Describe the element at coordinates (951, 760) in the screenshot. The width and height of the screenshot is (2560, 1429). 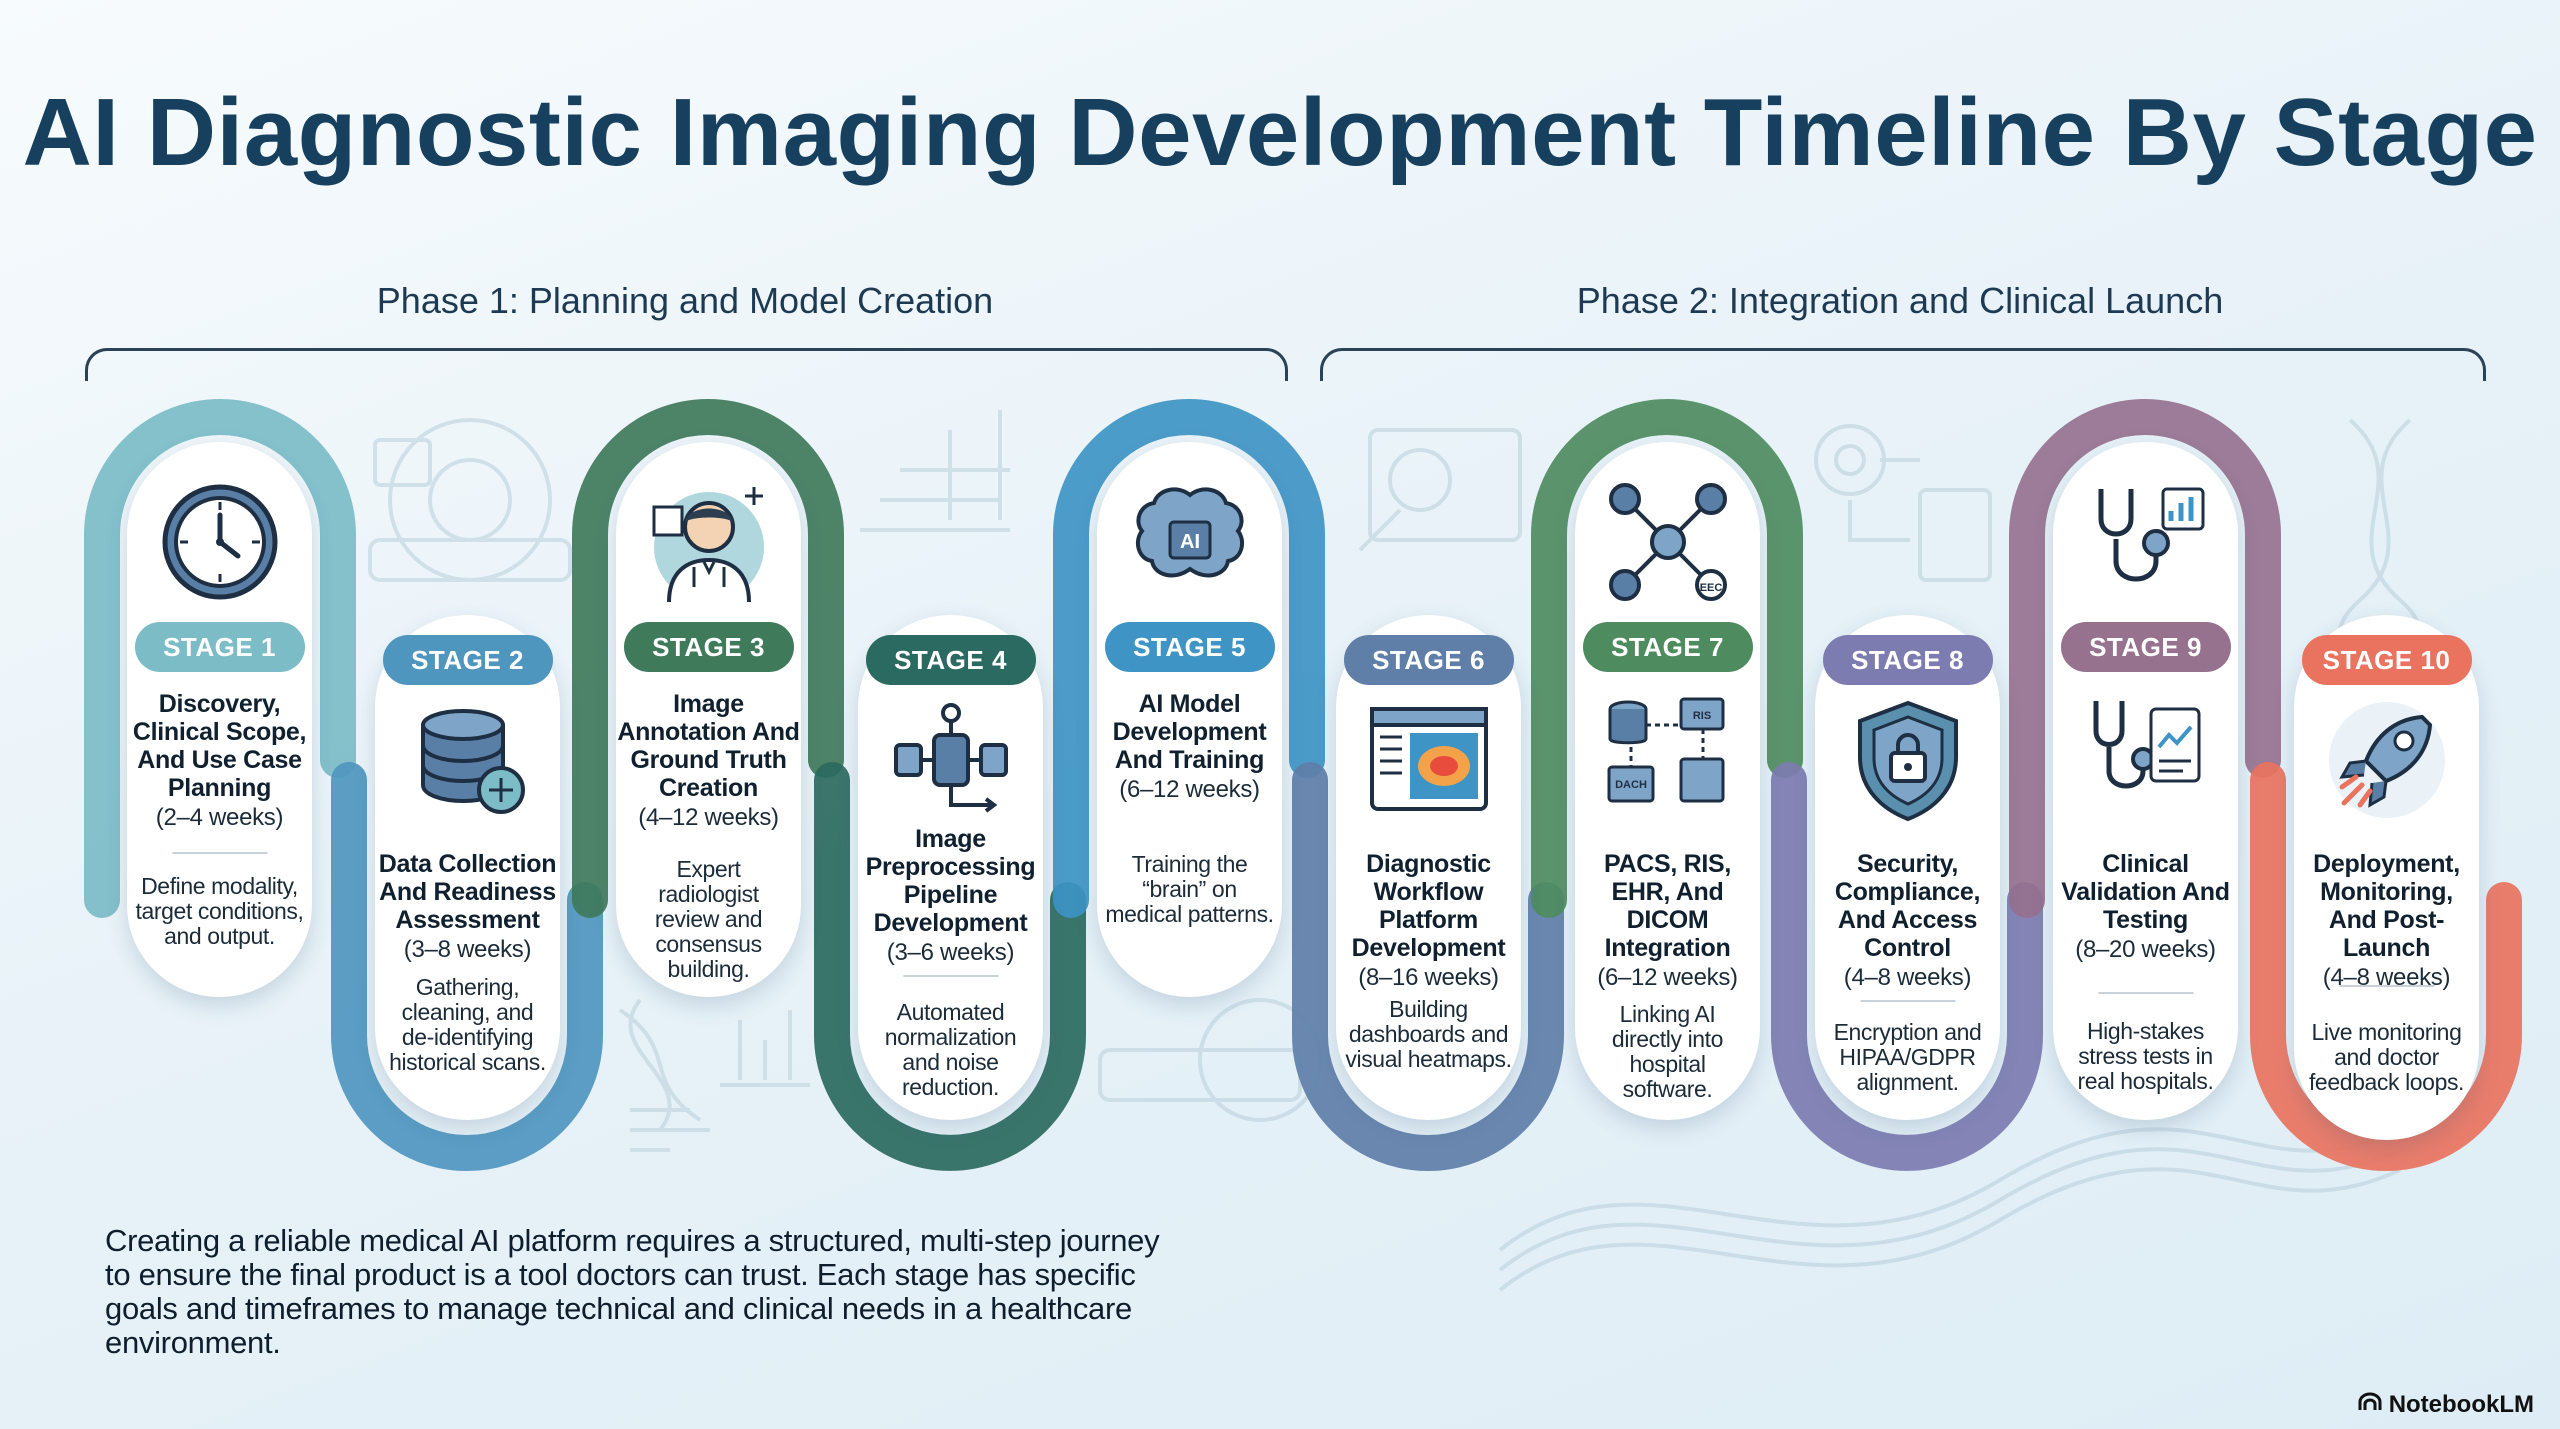
I see `pipeline-icon` at that location.